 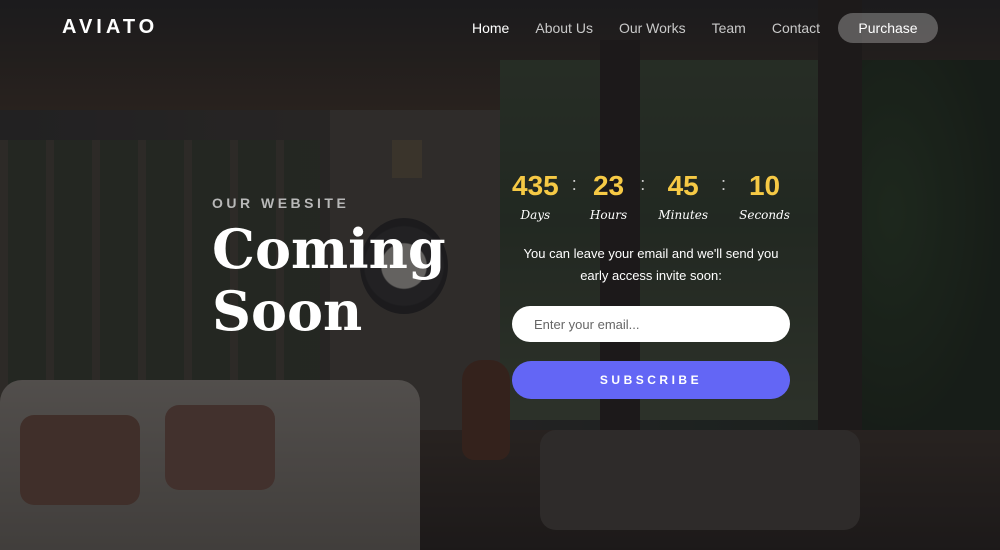 I want to click on nav-home: Home, so click(x=490, y=28).